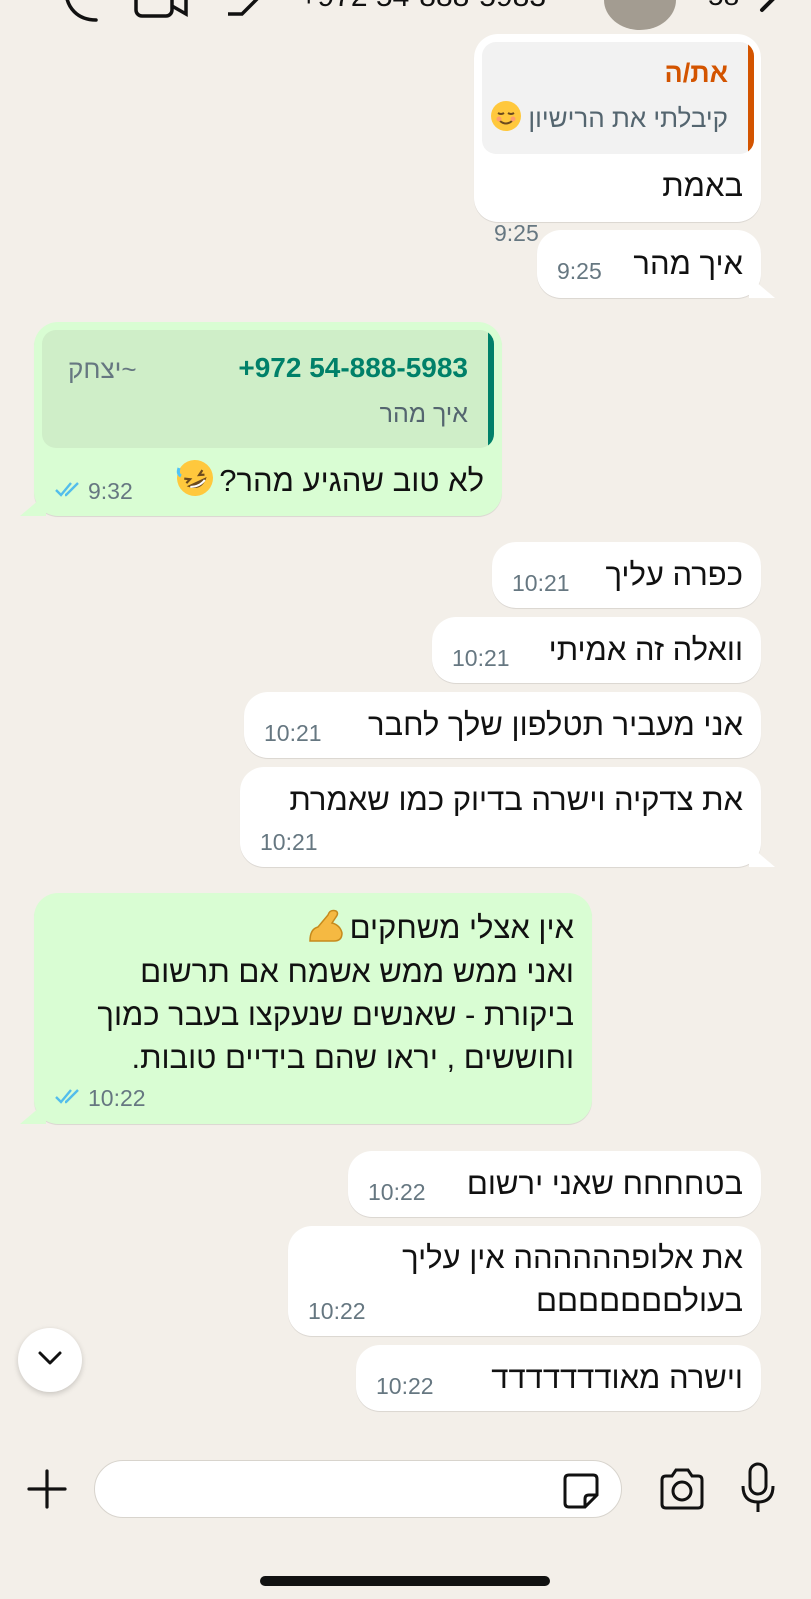 The image size is (811, 1599). I want to click on plus-icon, so click(47, 1491).